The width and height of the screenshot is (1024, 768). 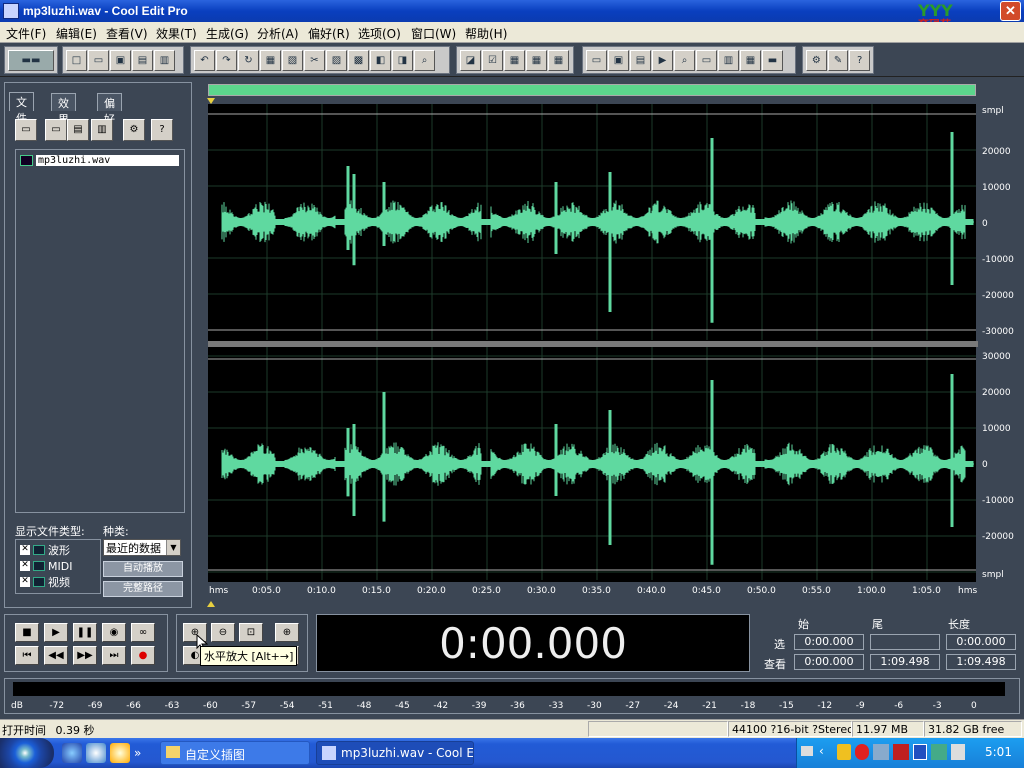 What do you see at coordinates (109, 109) in the screenshot?
I see `tab-favorites: 偏好` at bounding box center [109, 109].